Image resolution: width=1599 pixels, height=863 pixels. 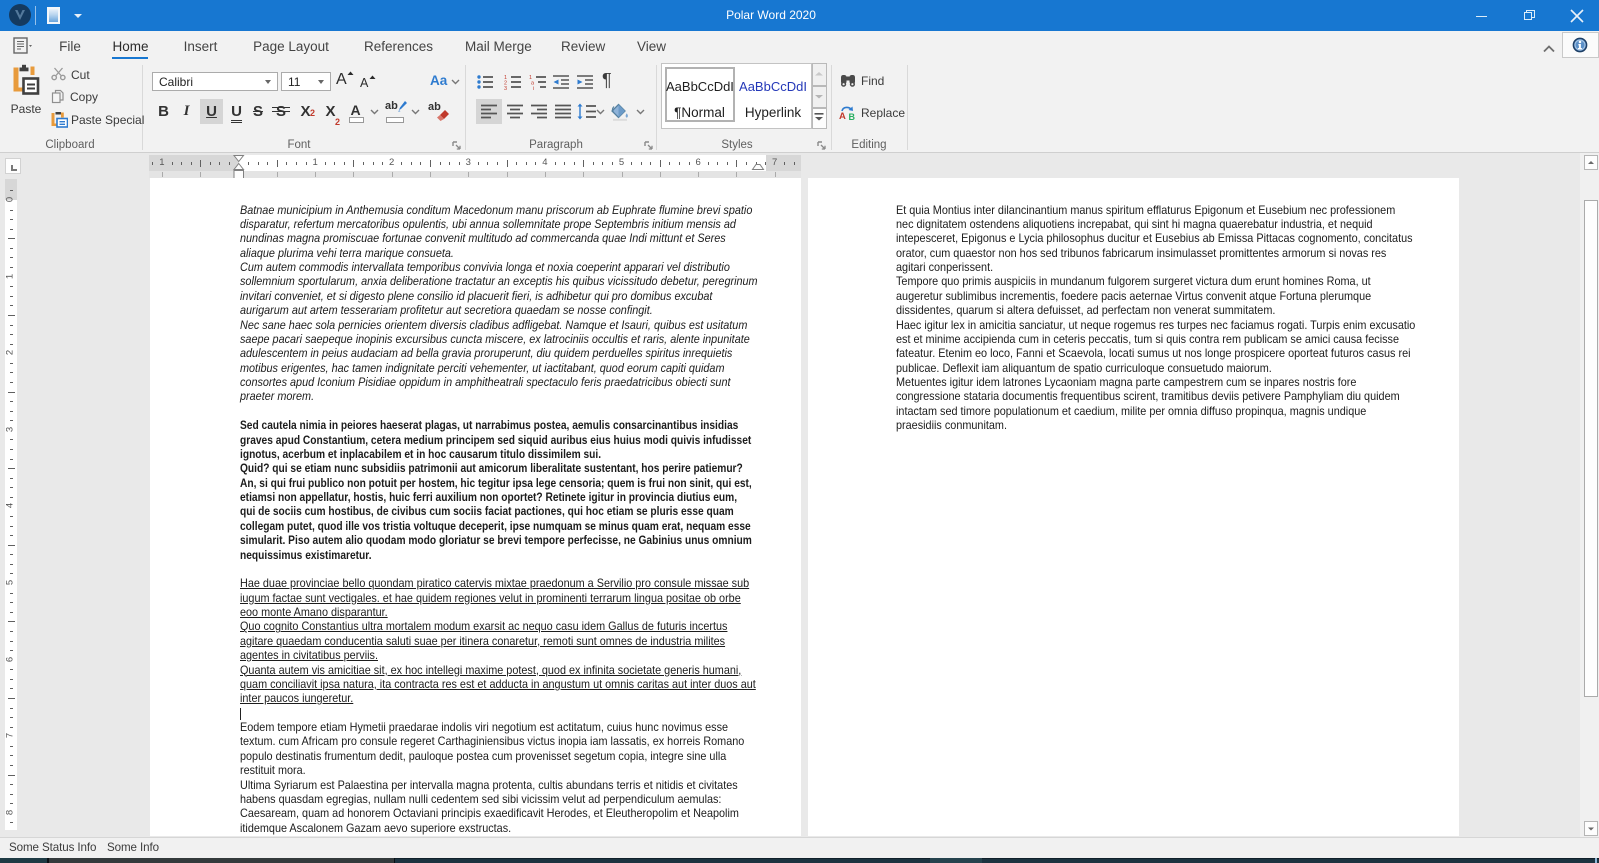 What do you see at coordinates (842, 116) in the screenshot?
I see `svg-text: A` at bounding box center [842, 116].